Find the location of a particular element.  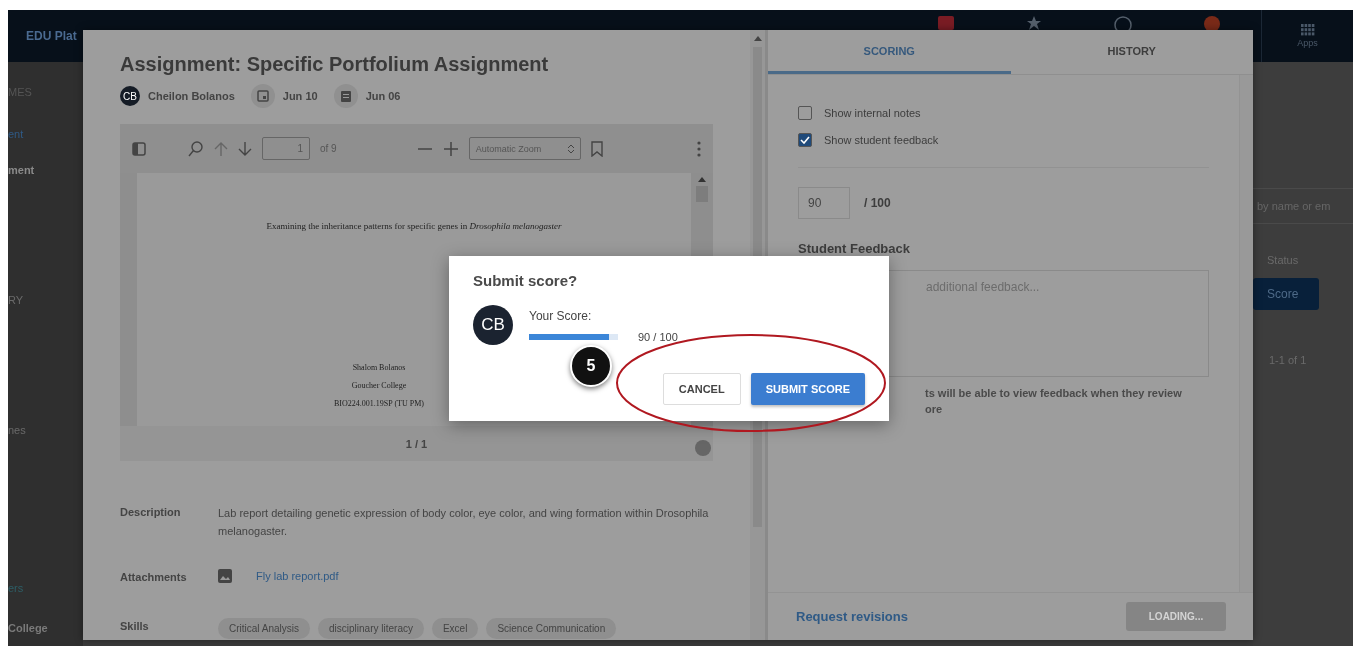

page-number-field: 1 is located at coordinates (286, 148).